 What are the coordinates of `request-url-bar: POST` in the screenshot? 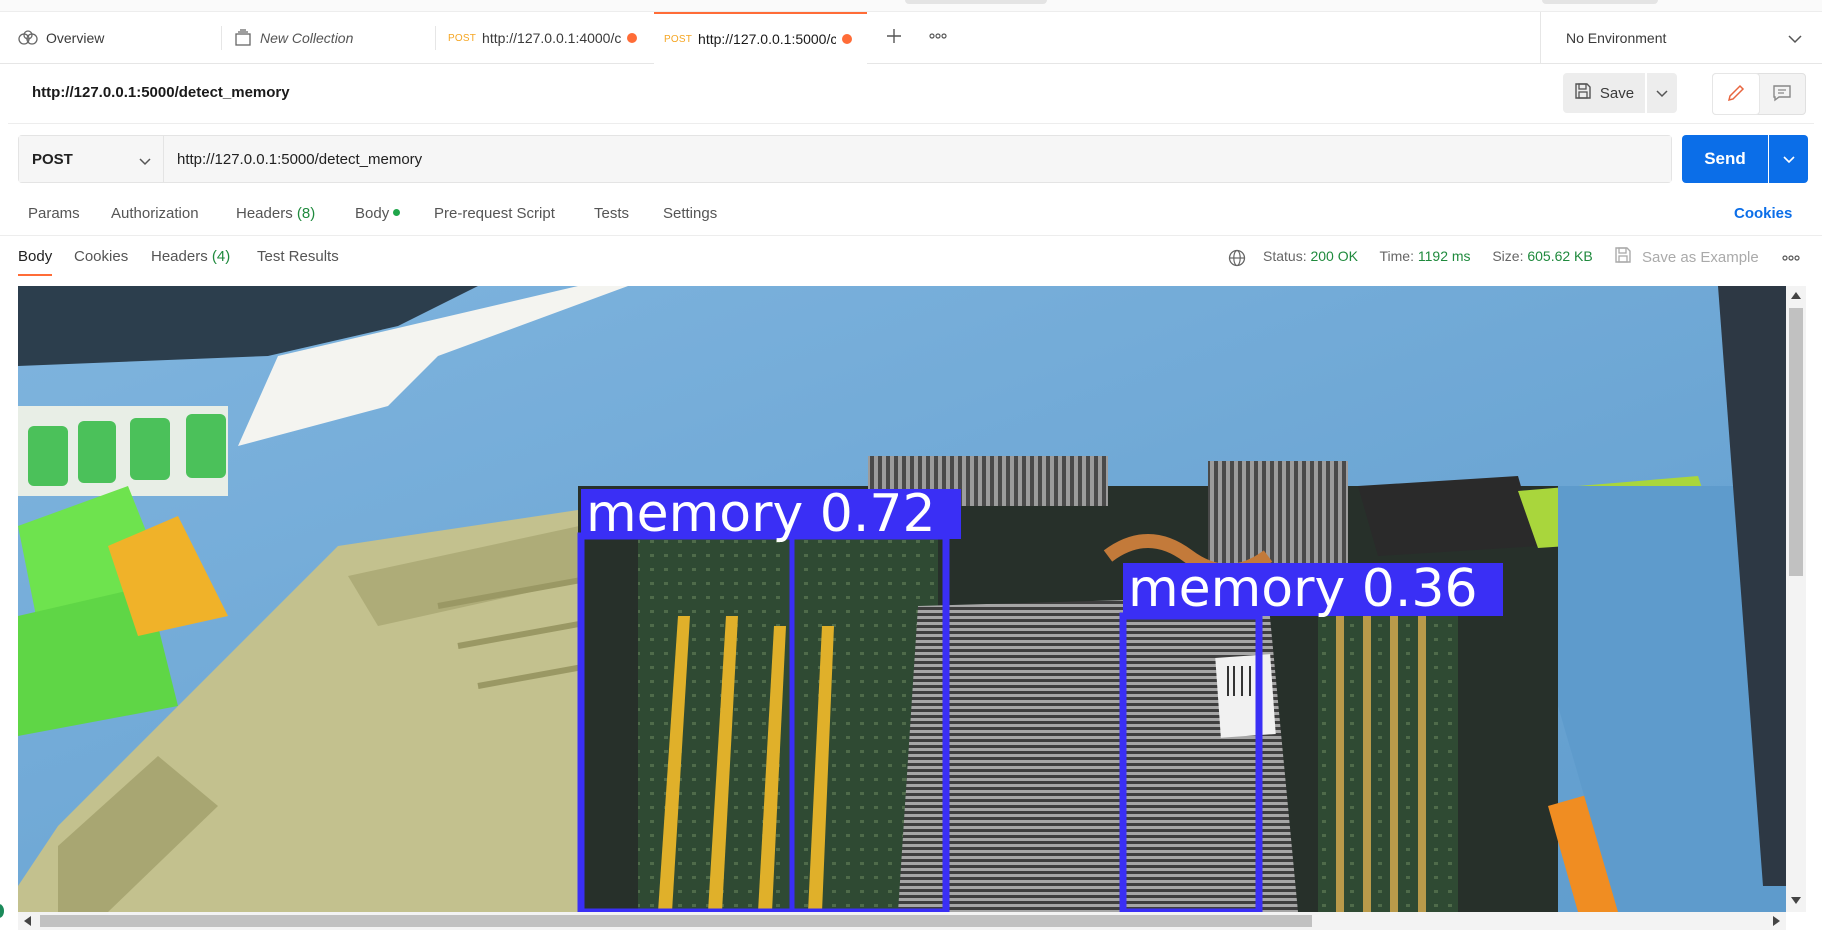 It's located at (845, 159).